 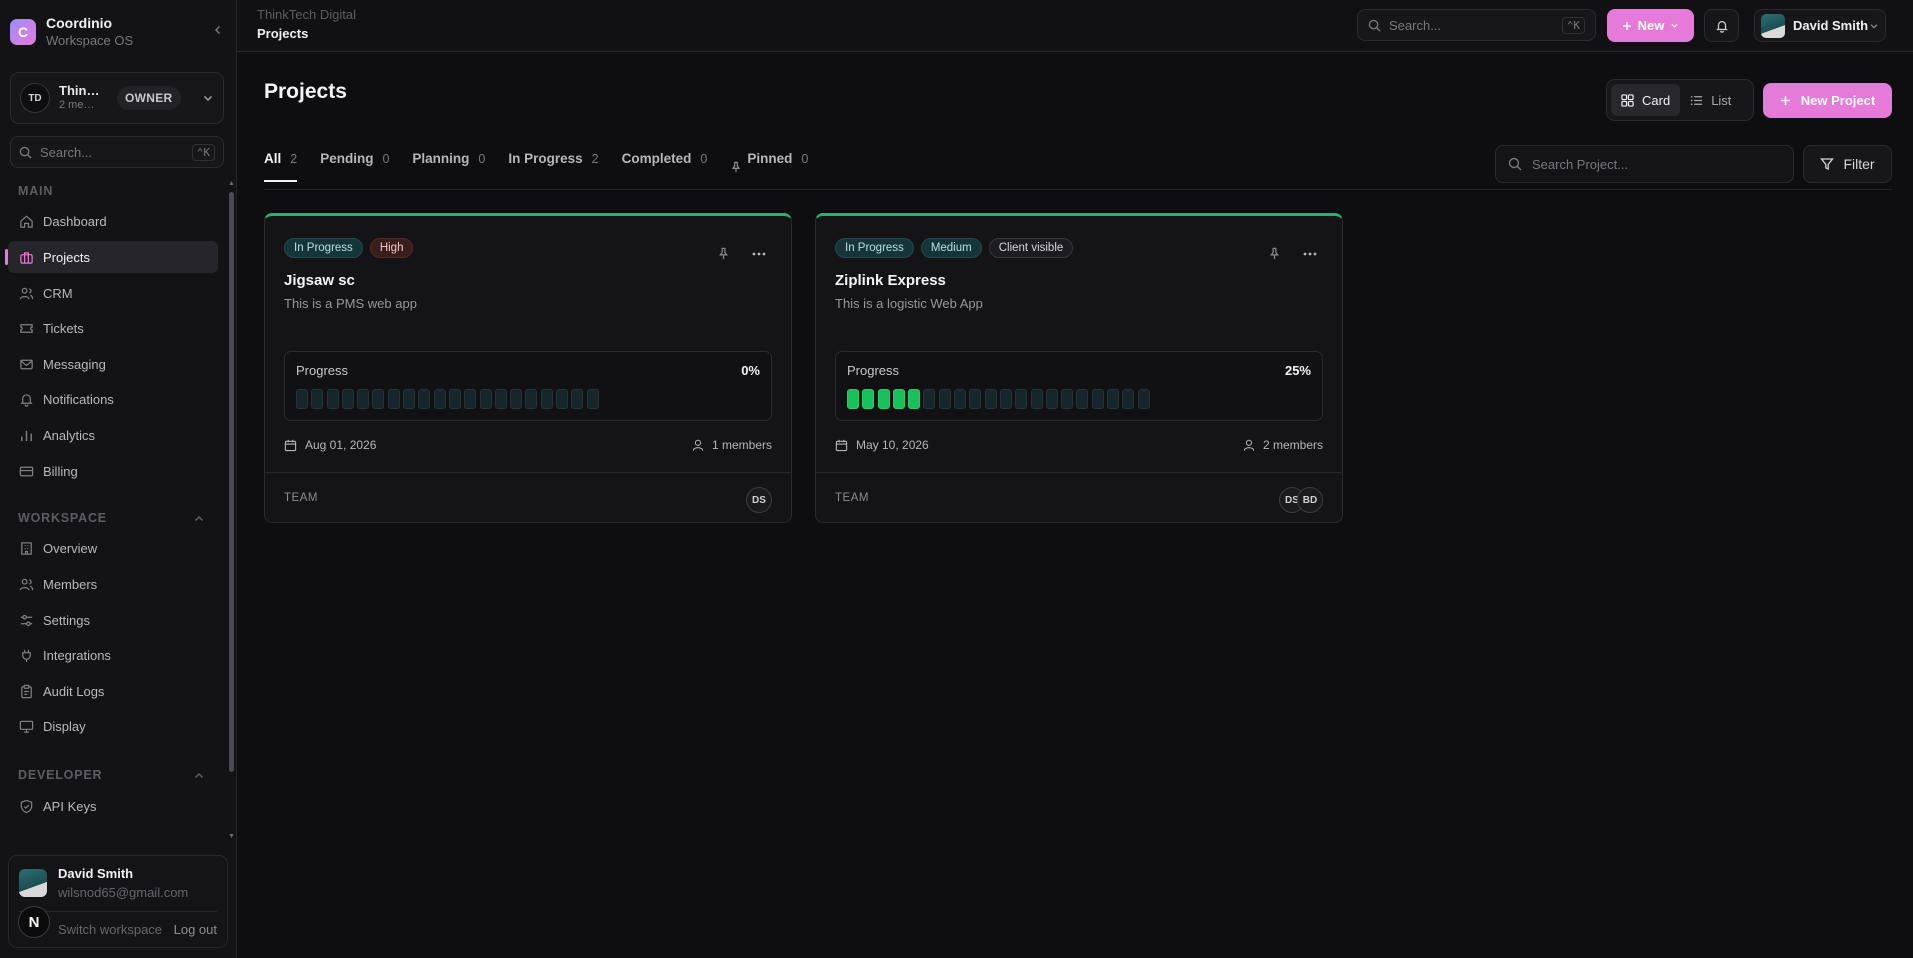 What do you see at coordinates (111, 257) in the screenshot?
I see `sidebar-item-projects: Projects` at bounding box center [111, 257].